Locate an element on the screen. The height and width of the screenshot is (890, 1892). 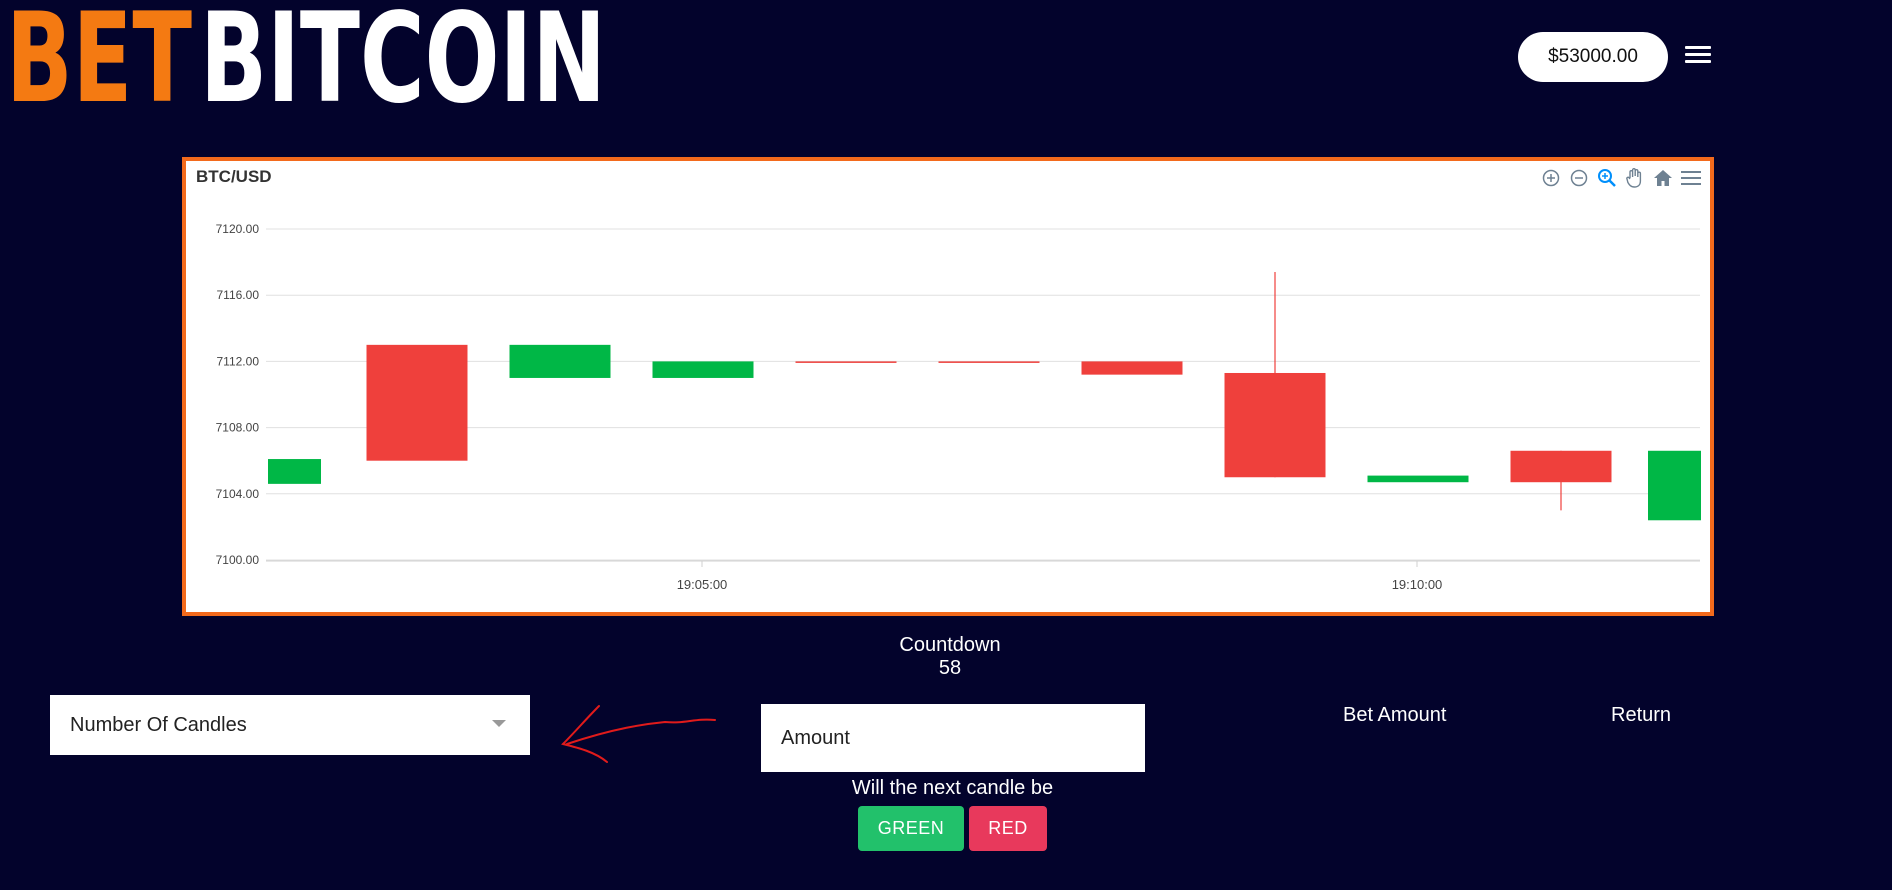
zoom-out-icon is located at coordinates (1579, 178).